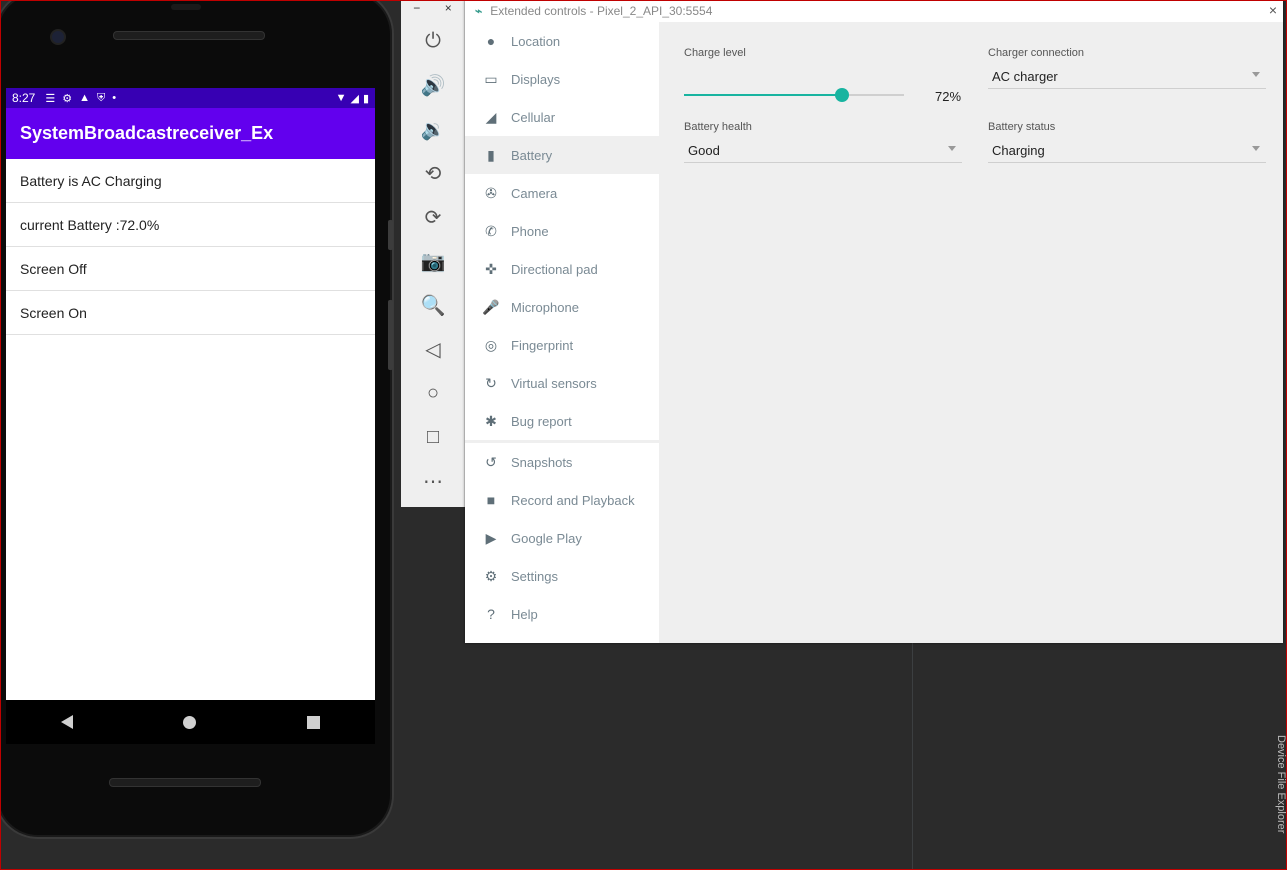  What do you see at coordinates (534, 576) in the screenshot?
I see `sidebar-item-label: Settings` at bounding box center [534, 576].